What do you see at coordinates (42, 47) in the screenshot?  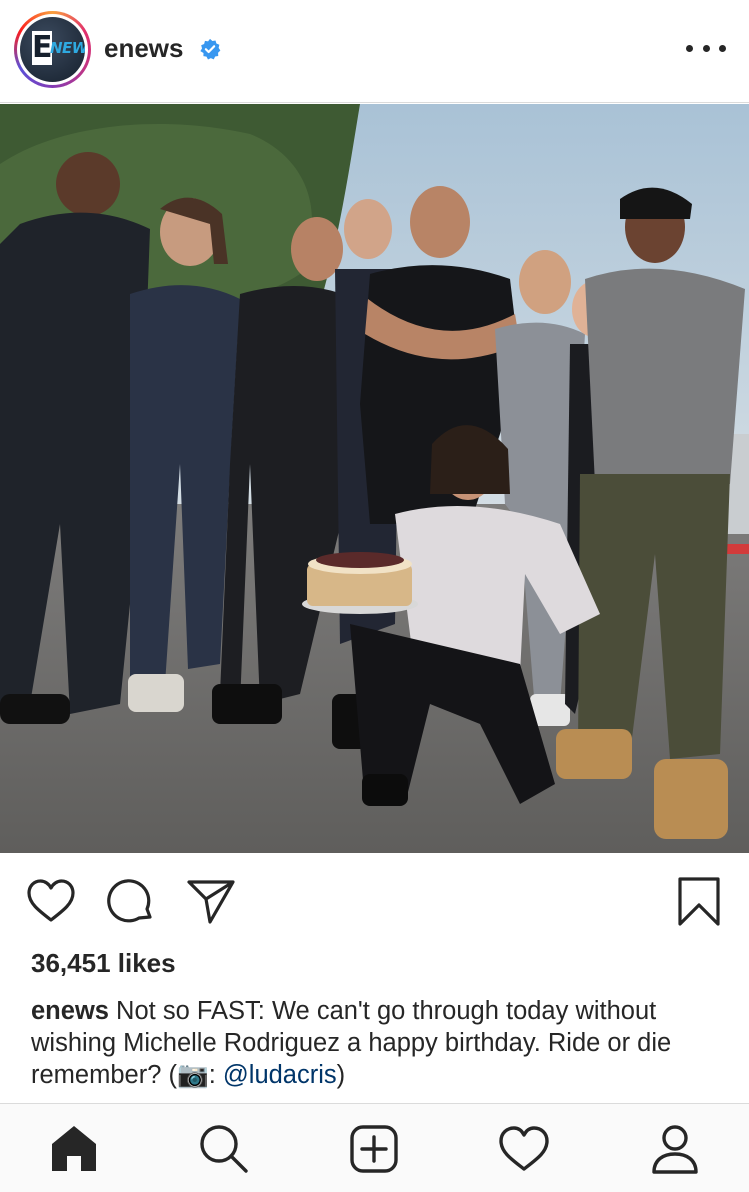 I see `avatar-logo-letter: E` at bounding box center [42, 47].